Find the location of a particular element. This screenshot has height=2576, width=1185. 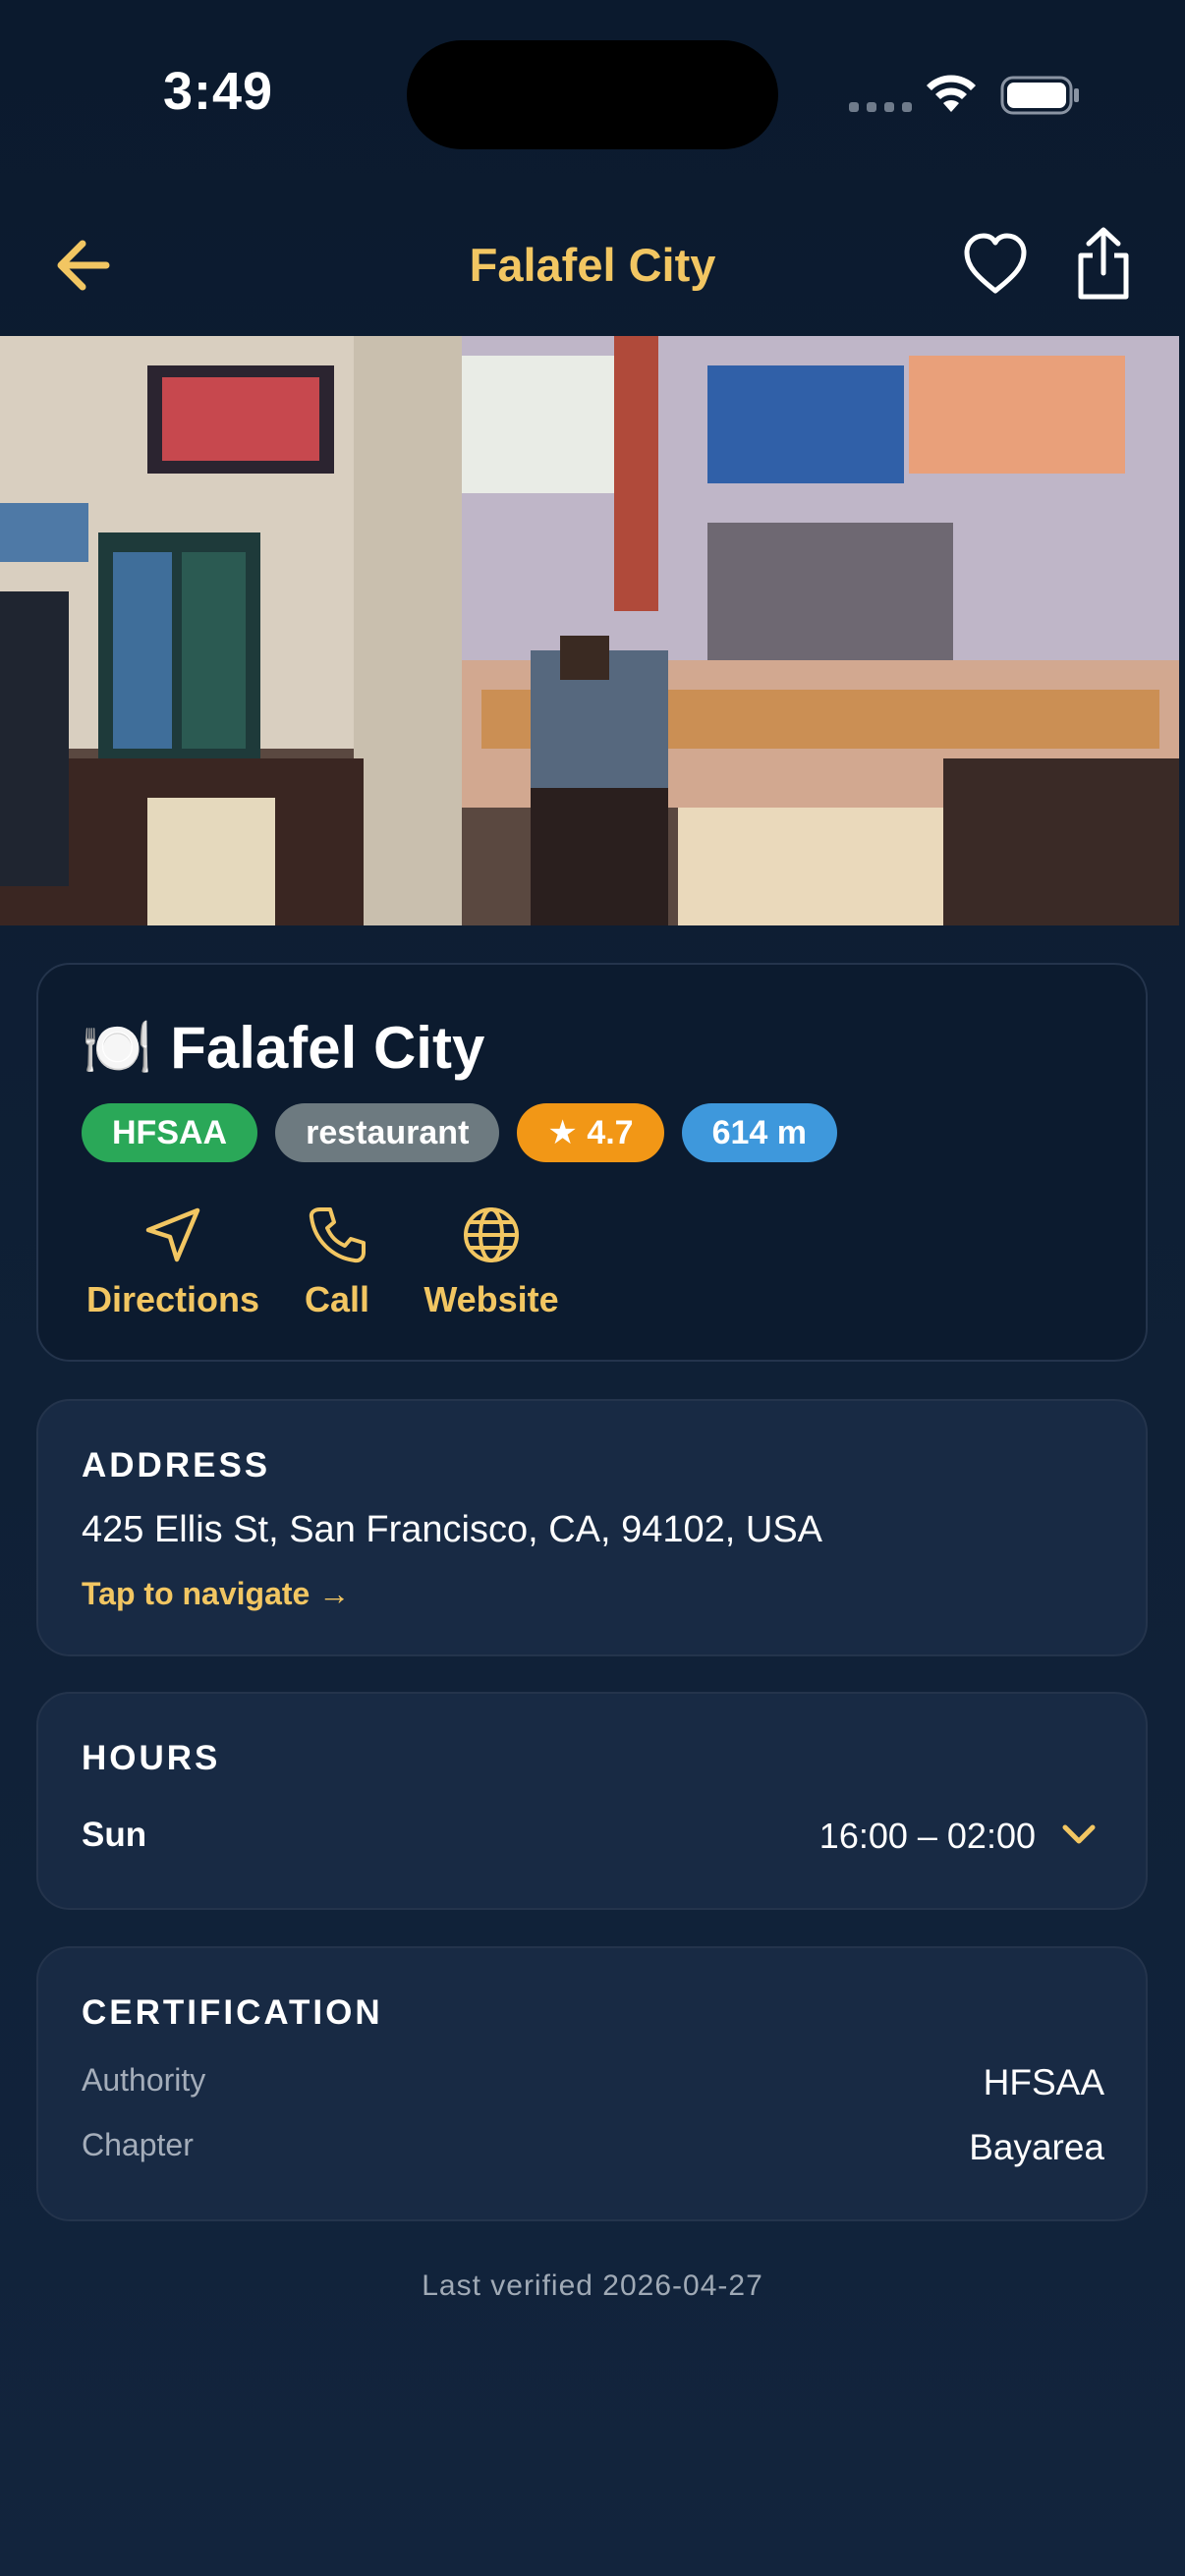

last-verified-text: Last verified 2026-04-27 is located at coordinates (592, 2285).